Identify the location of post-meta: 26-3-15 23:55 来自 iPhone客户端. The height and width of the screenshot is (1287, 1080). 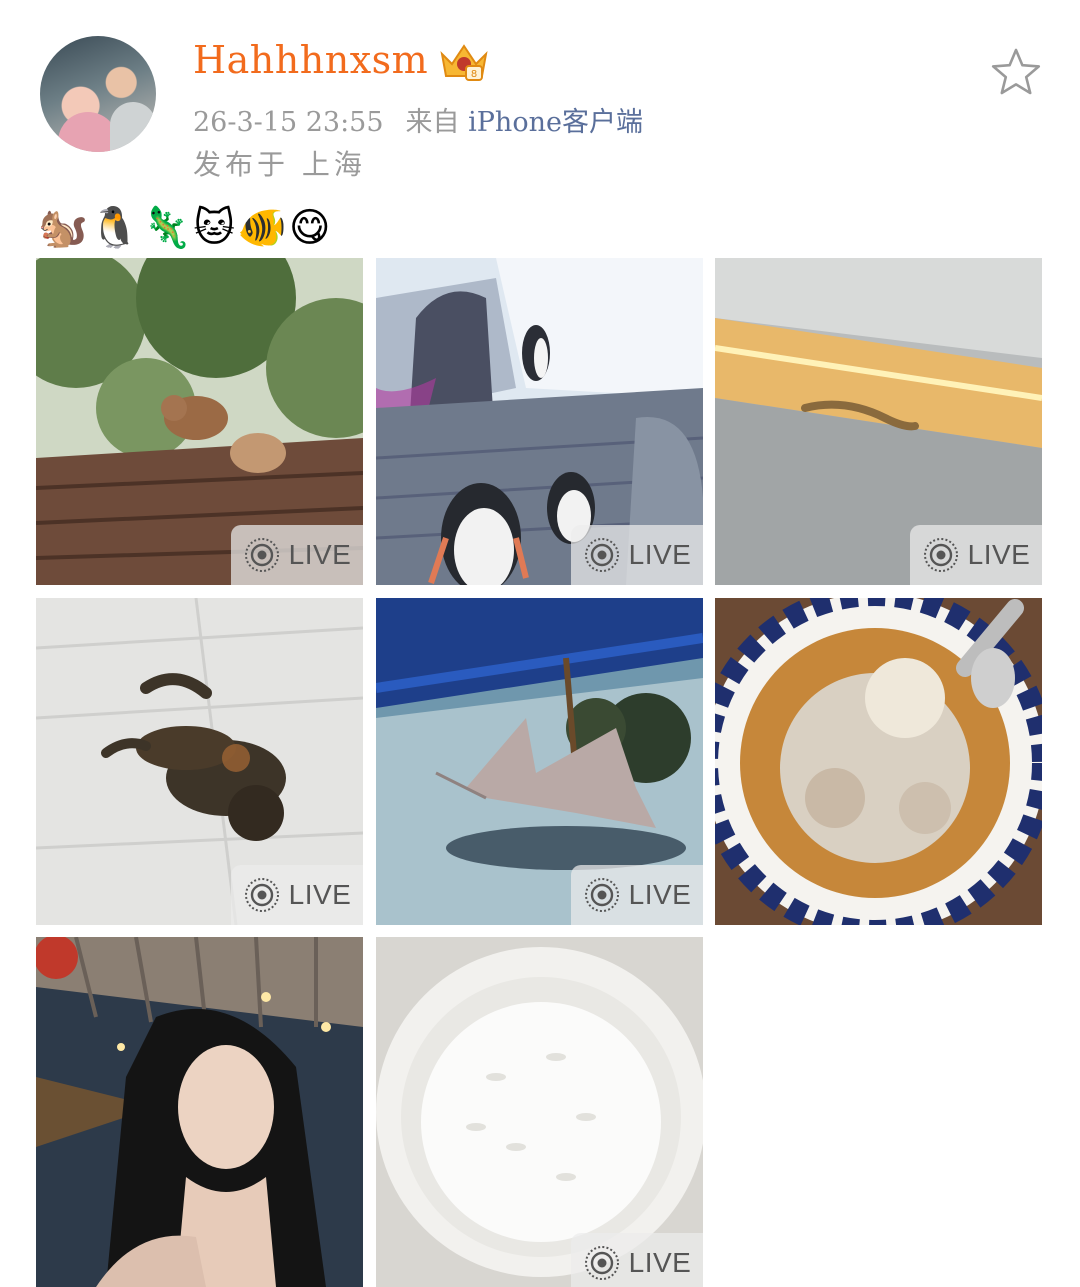
(418, 119).